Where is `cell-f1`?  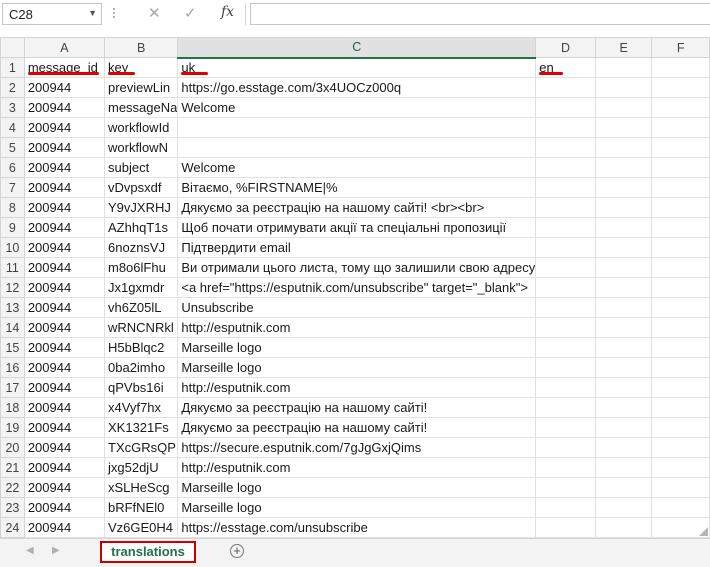
cell-f1 is located at coordinates (680, 67).